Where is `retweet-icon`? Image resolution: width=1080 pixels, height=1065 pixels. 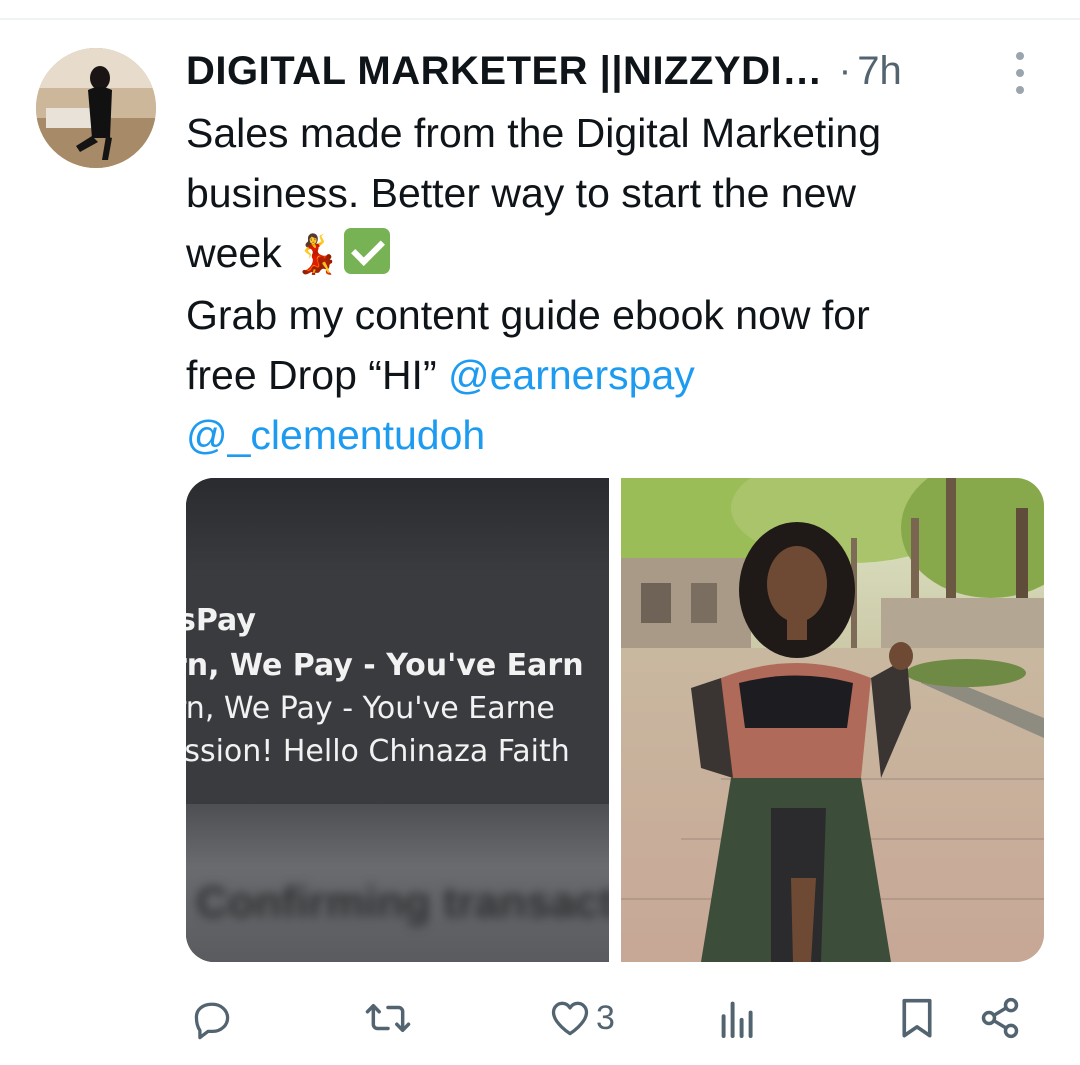
retweet-icon is located at coordinates (388, 1018).